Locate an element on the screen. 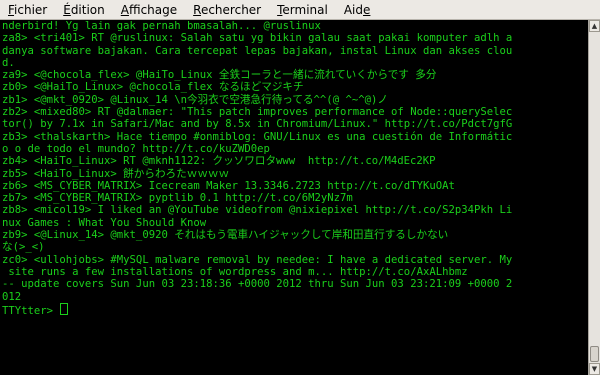 The width and height of the screenshot is (600, 375). terminal-line: な(>_<) is located at coordinates (23, 247).